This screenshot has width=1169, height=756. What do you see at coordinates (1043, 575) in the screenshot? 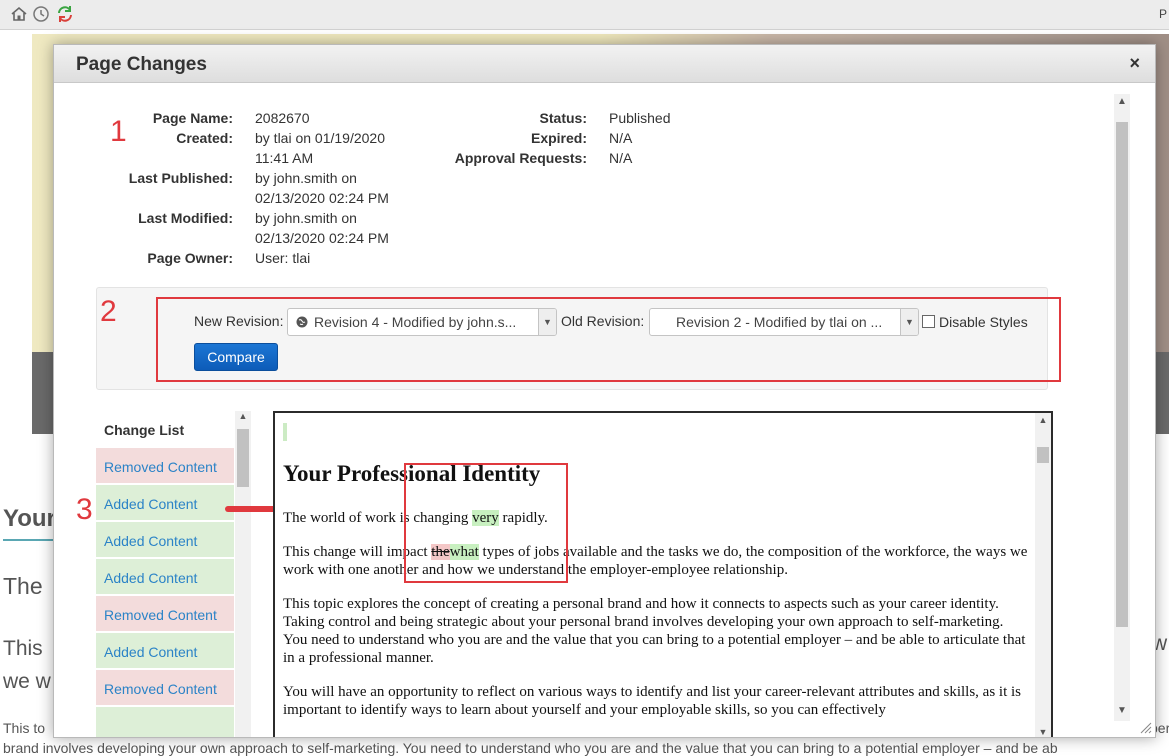
I see `diff-scrollbar: ▲ ▼` at bounding box center [1043, 575].